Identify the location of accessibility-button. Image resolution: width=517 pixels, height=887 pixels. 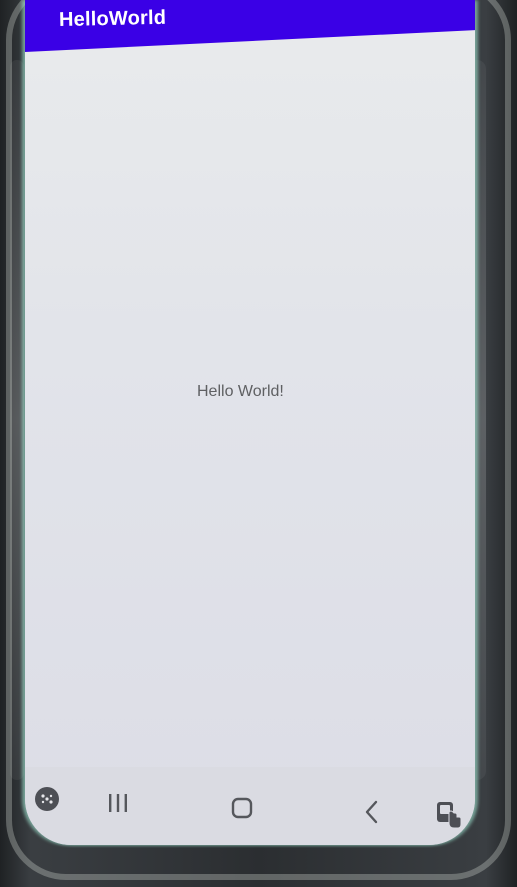
(449, 815).